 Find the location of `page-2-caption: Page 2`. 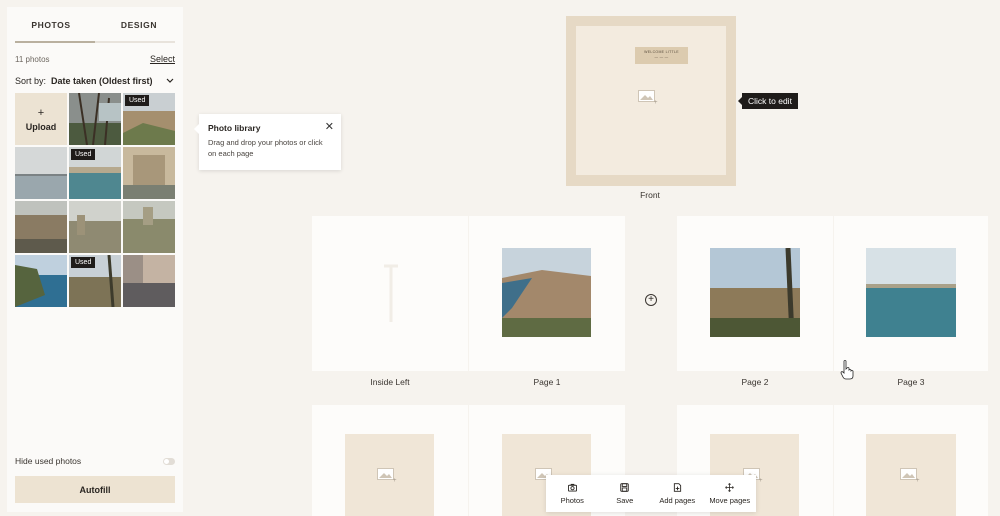

page-2-caption: Page 2 is located at coordinates (755, 382).